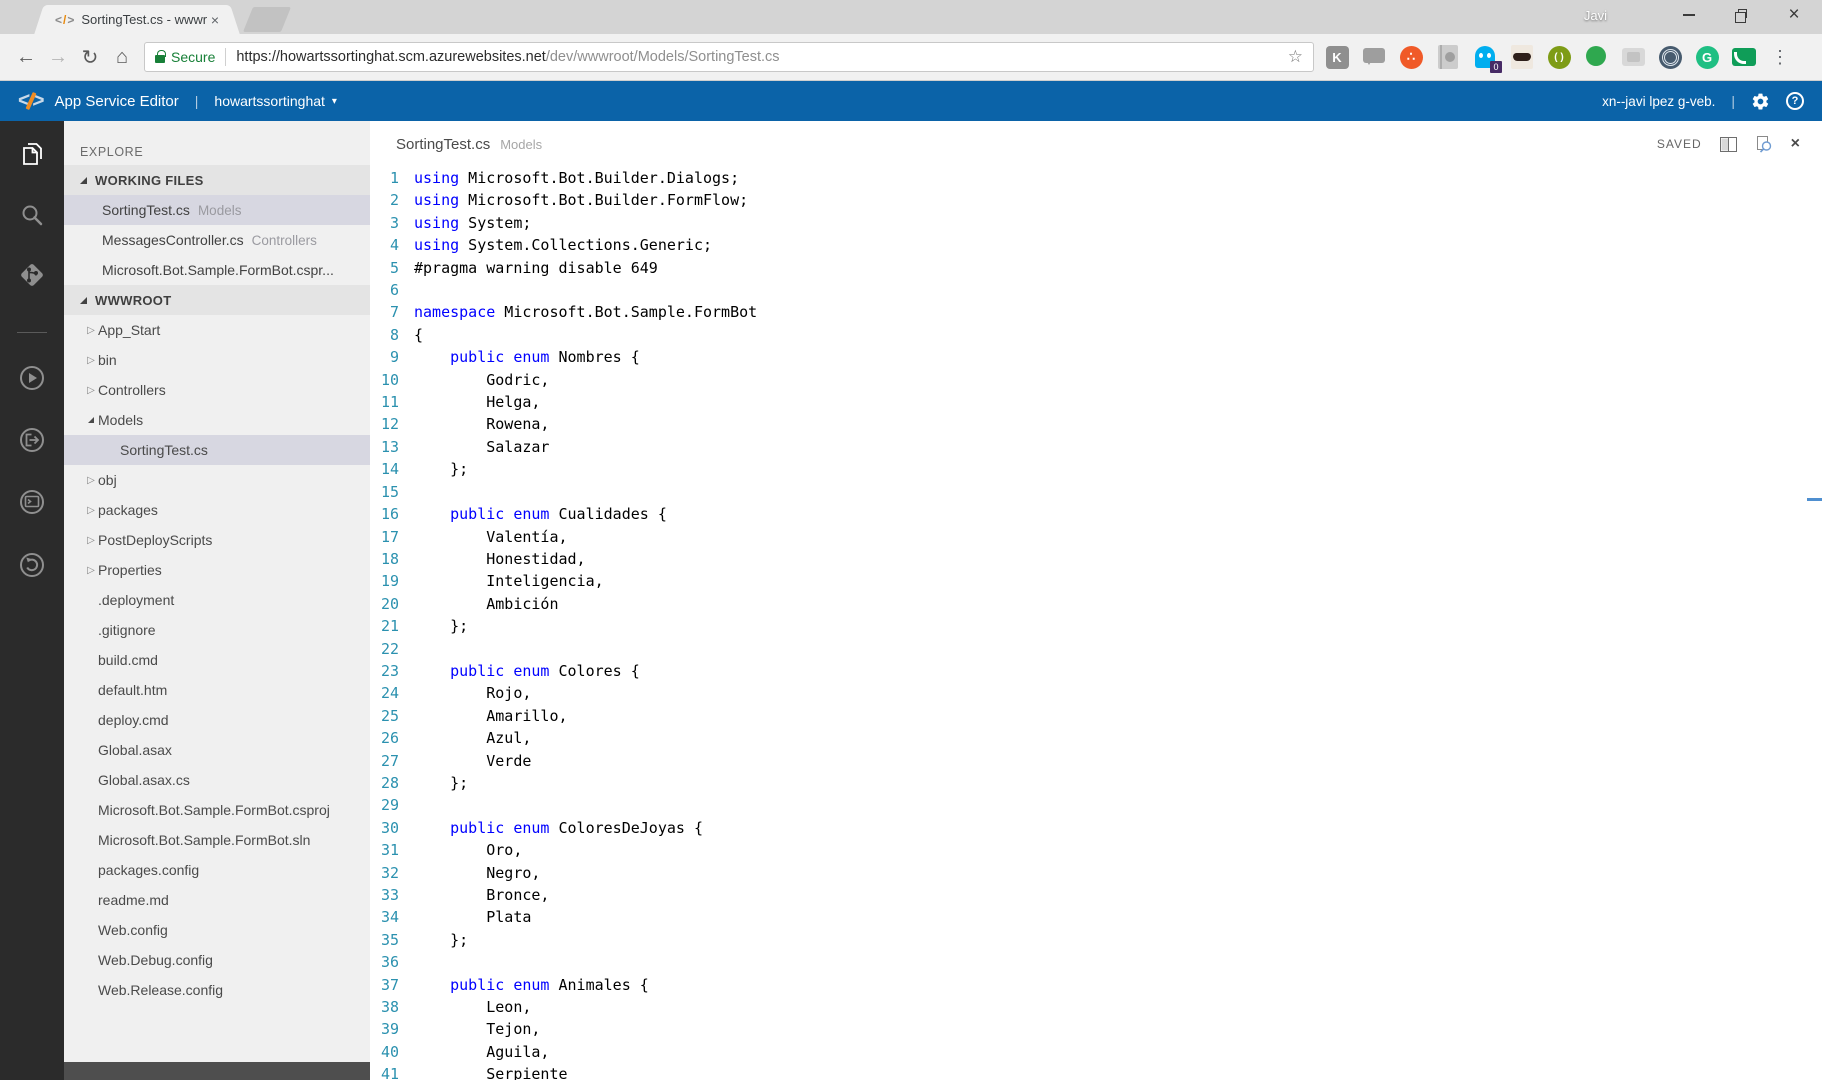 Image resolution: width=1822 pixels, height=1080 pixels. What do you see at coordinates (1096, 424) in the screenshot?
I see `code-line: 12 Rowena,` at bounding box center [1096, 424].